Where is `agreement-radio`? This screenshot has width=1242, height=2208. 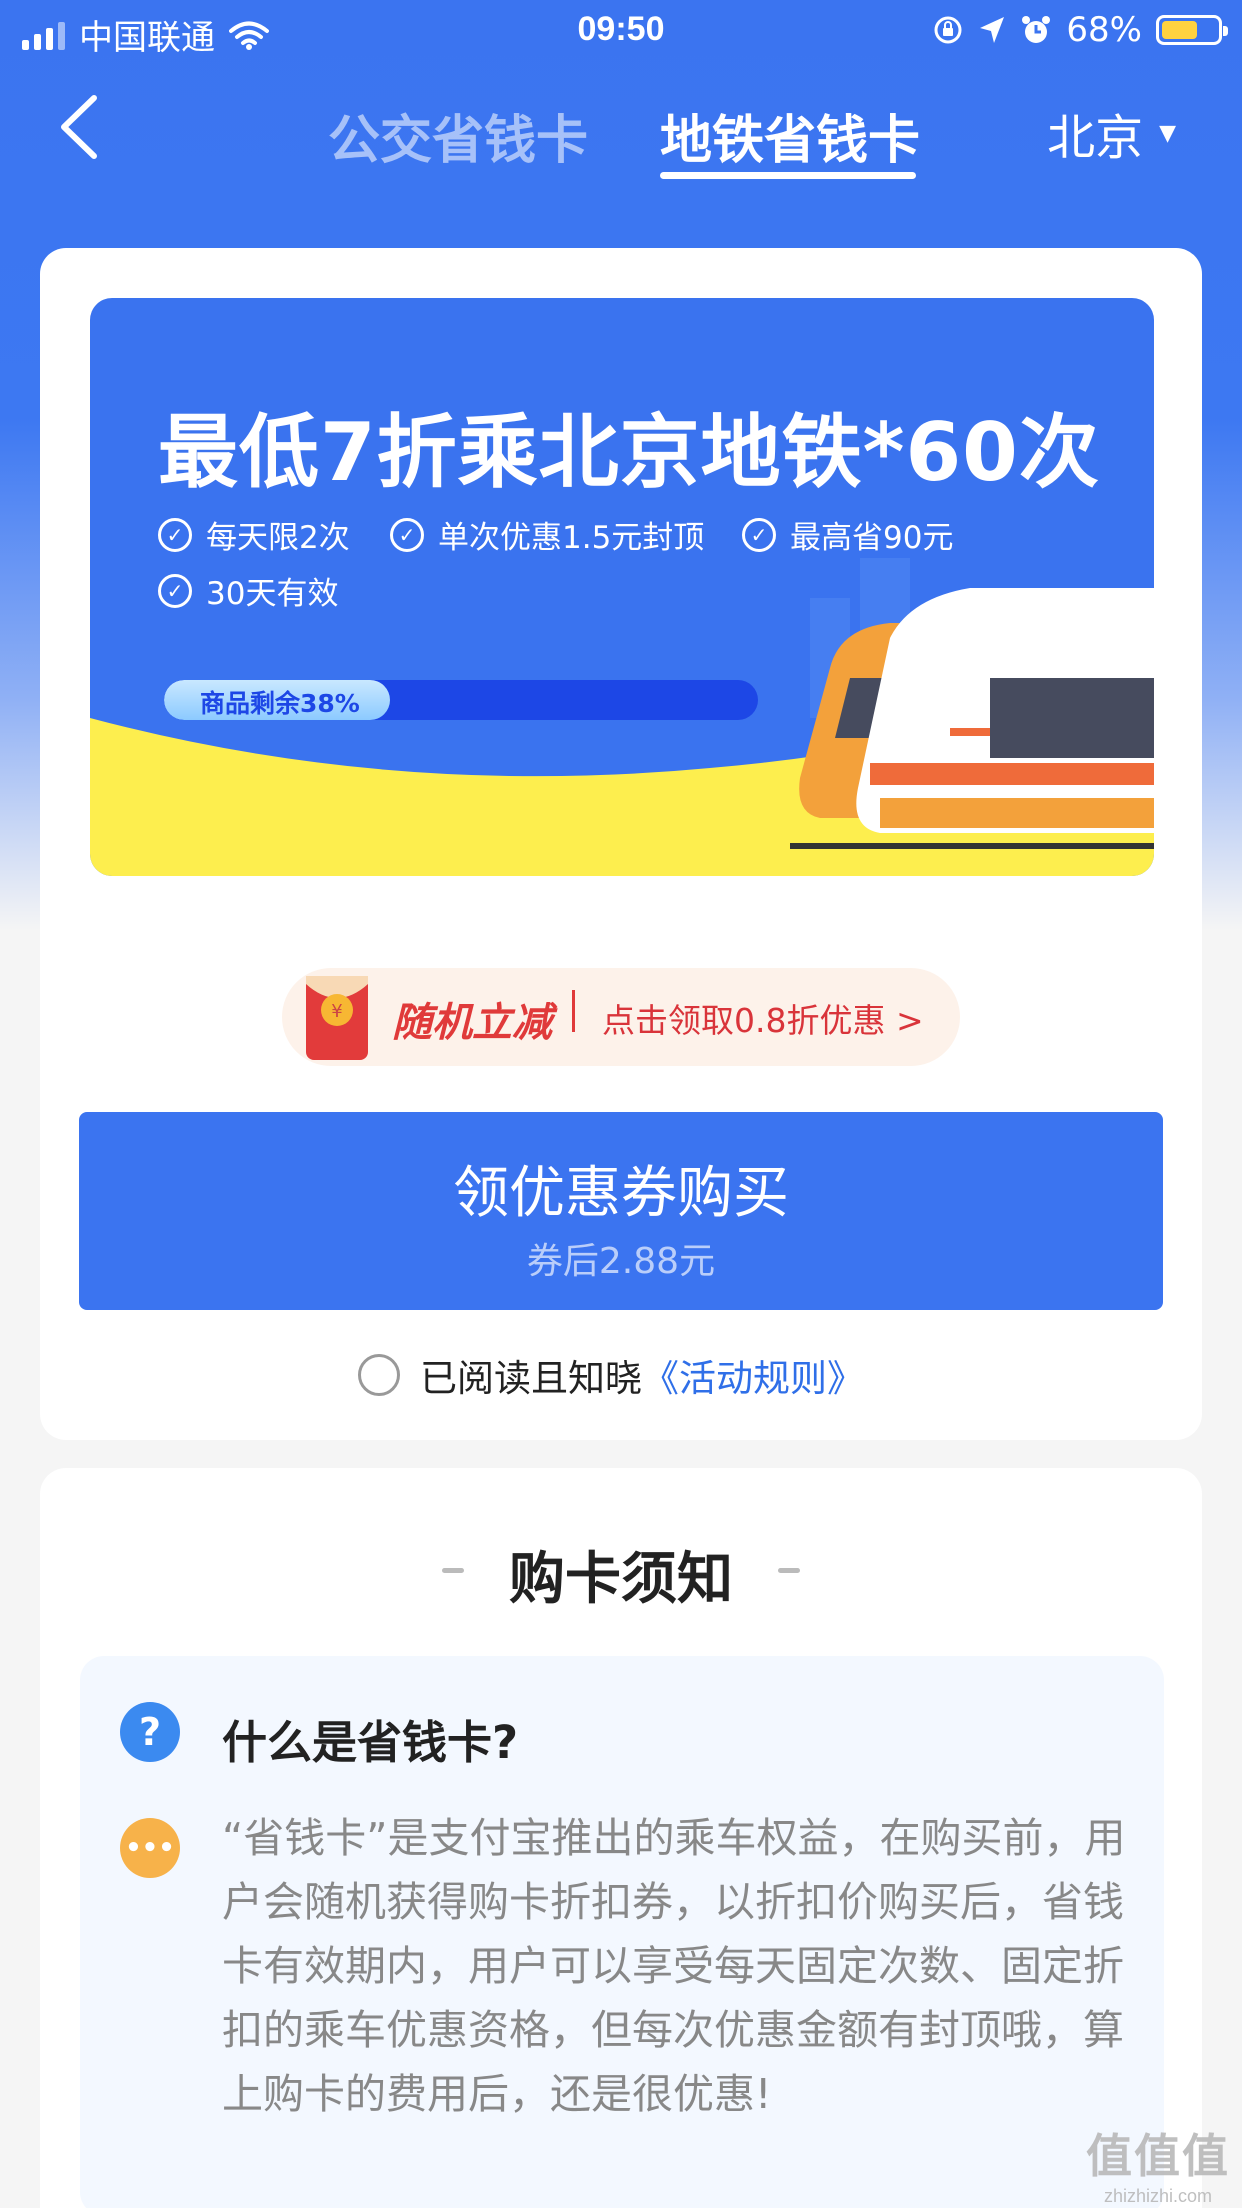
agreement-radio is located at coordinates (379, 1375).